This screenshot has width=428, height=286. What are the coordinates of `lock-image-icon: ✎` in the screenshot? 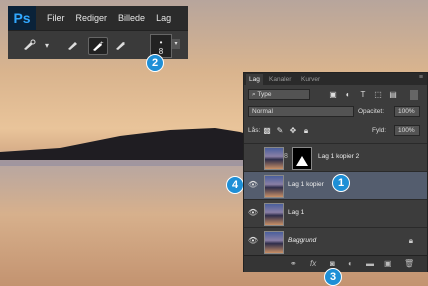 It's located at (280, 131).